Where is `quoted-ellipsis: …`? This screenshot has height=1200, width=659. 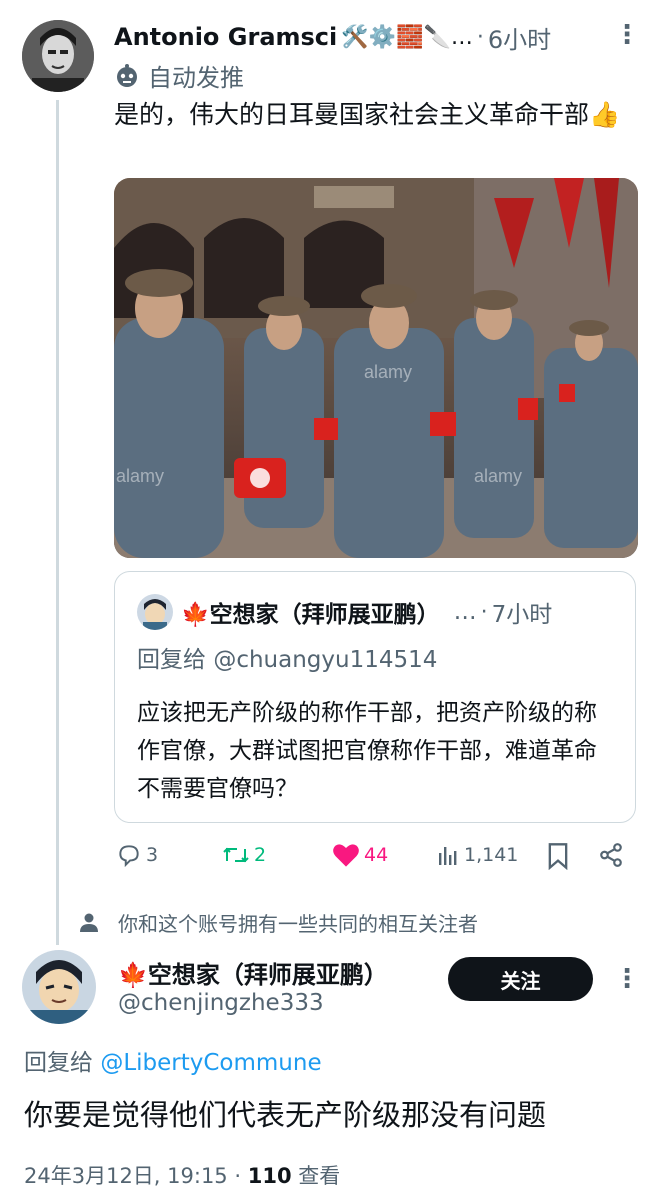
quoted-ellipsis: … is located at coordinates (465, 612).